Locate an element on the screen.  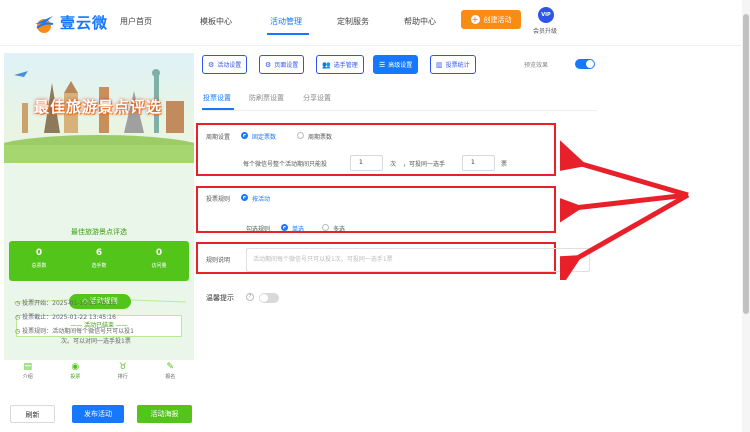
create-activity-label: 创建活动 is located at coordinates (497, 19).